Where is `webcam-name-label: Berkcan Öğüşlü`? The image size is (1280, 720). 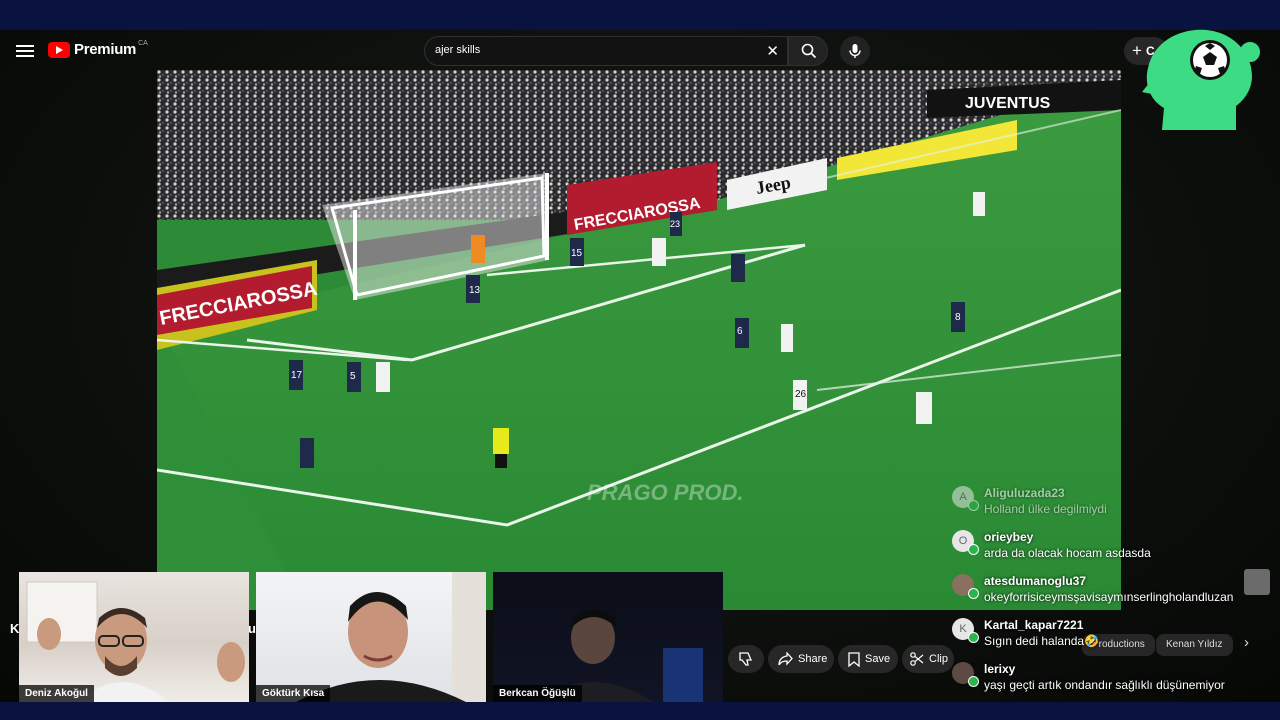
webcam-name-label: Berkcan Öğüşlü is located at coordinates (537, 693).